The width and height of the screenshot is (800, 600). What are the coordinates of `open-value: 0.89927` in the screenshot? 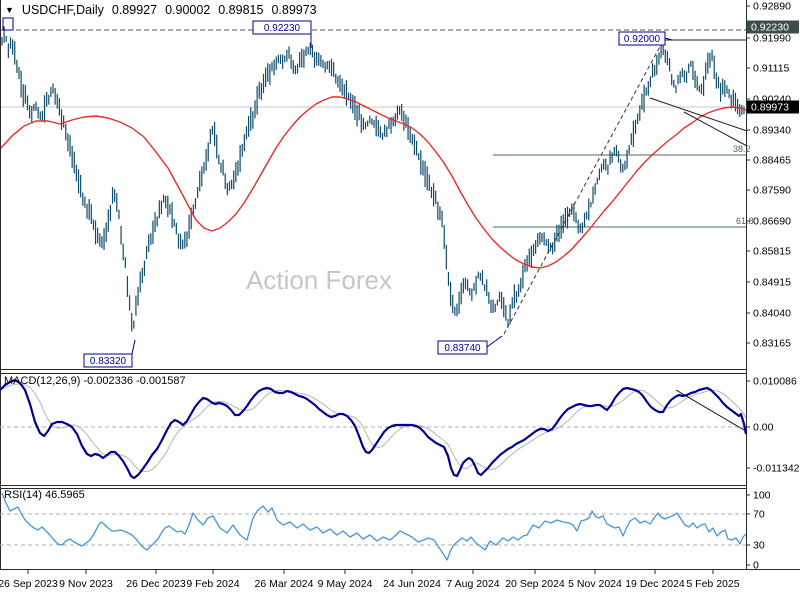 It's located at (134, 10).